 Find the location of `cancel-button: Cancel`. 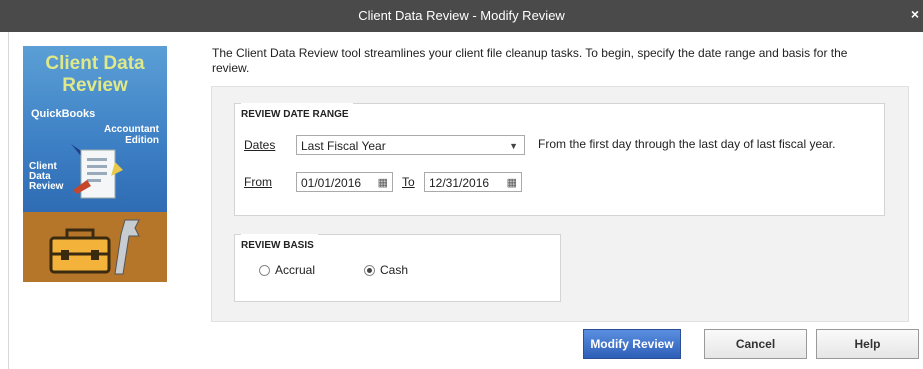

cancel-button: Cancel is located at coordinates (755, 344).